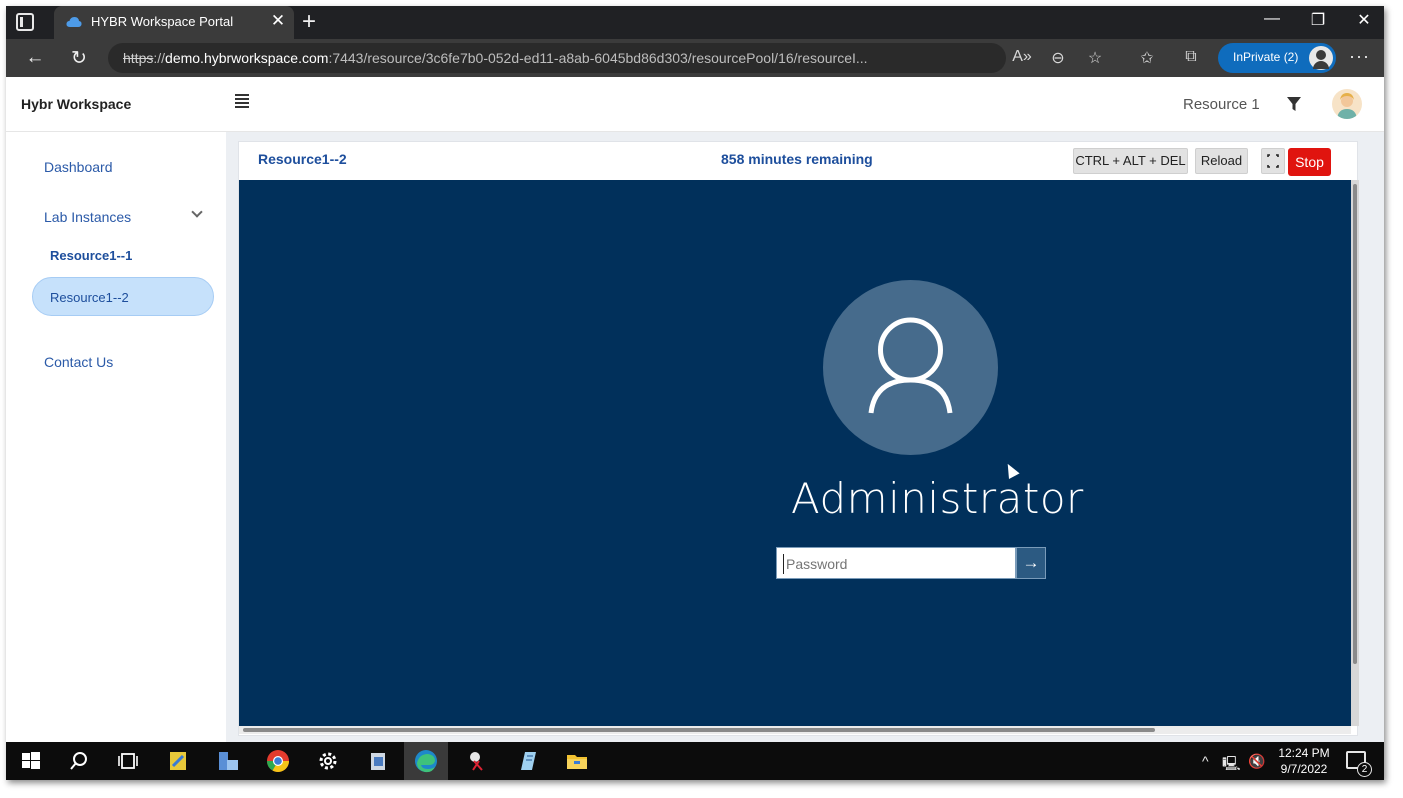 The image size is (1403, 798). Describe the element at coordinates (162, 21) in the screenshot. I see `tab-title: HYBR Workspace Portal` at that location.